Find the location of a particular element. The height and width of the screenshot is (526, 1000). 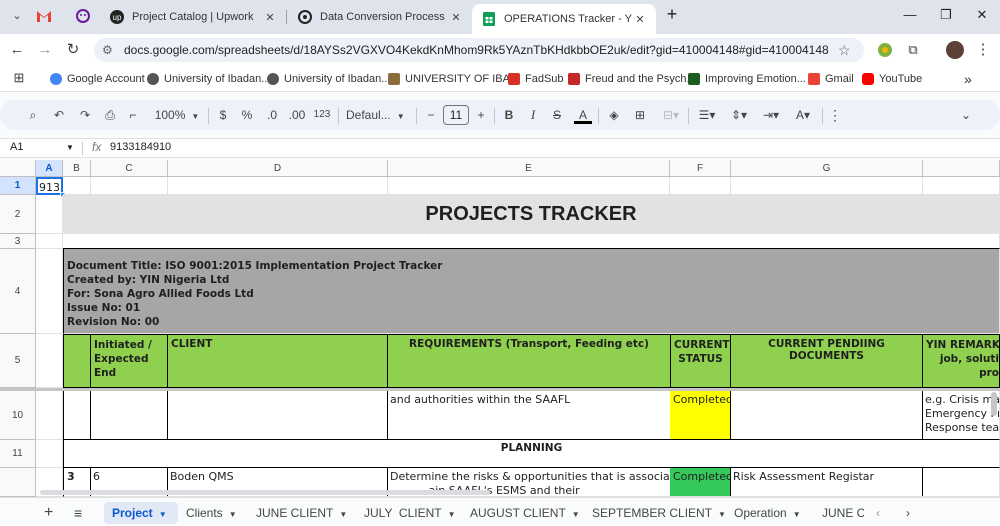

cell-c1 is located at coordinates (129, 186).